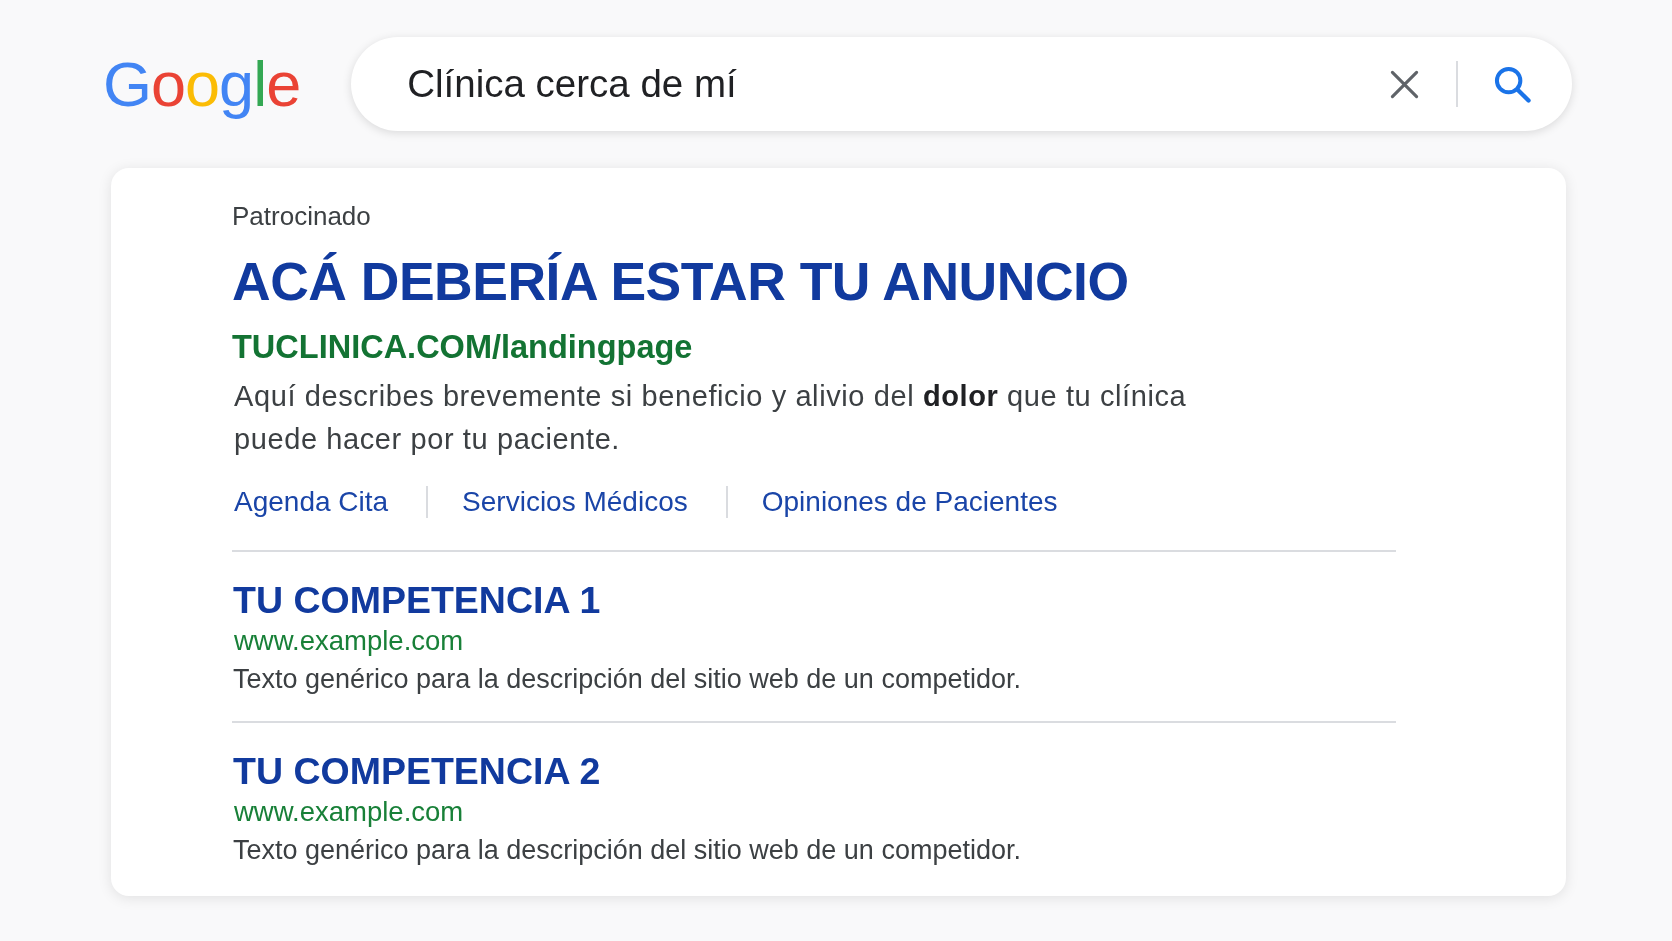  Describe the element at coordinates (909, 502) in the screenshot. I see `sitelink: Opiniones de Pacientes` at that location.